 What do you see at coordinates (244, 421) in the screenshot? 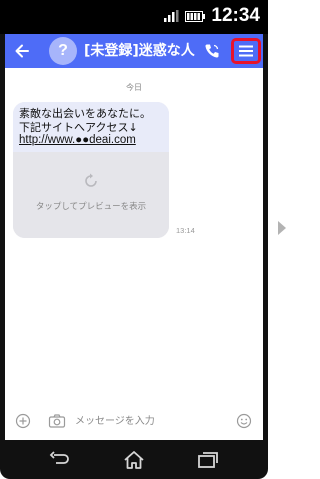
I see `emoji-icon` at bounding box center [244, 421].